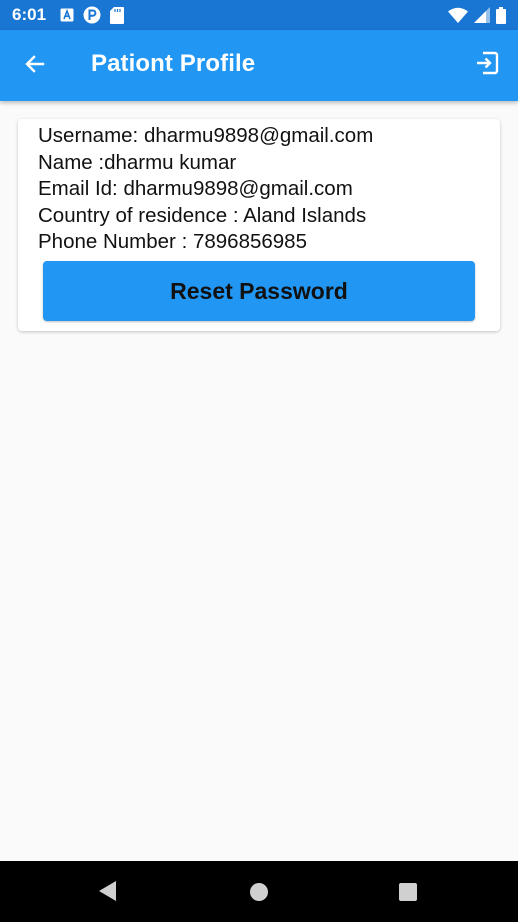 The height and width of the screenshot is (922, 518). Describe the element at coordinates (195, 188) in the screenshot. I see `email-text: Email Id: dharmu9898@gmail.com` at that location.